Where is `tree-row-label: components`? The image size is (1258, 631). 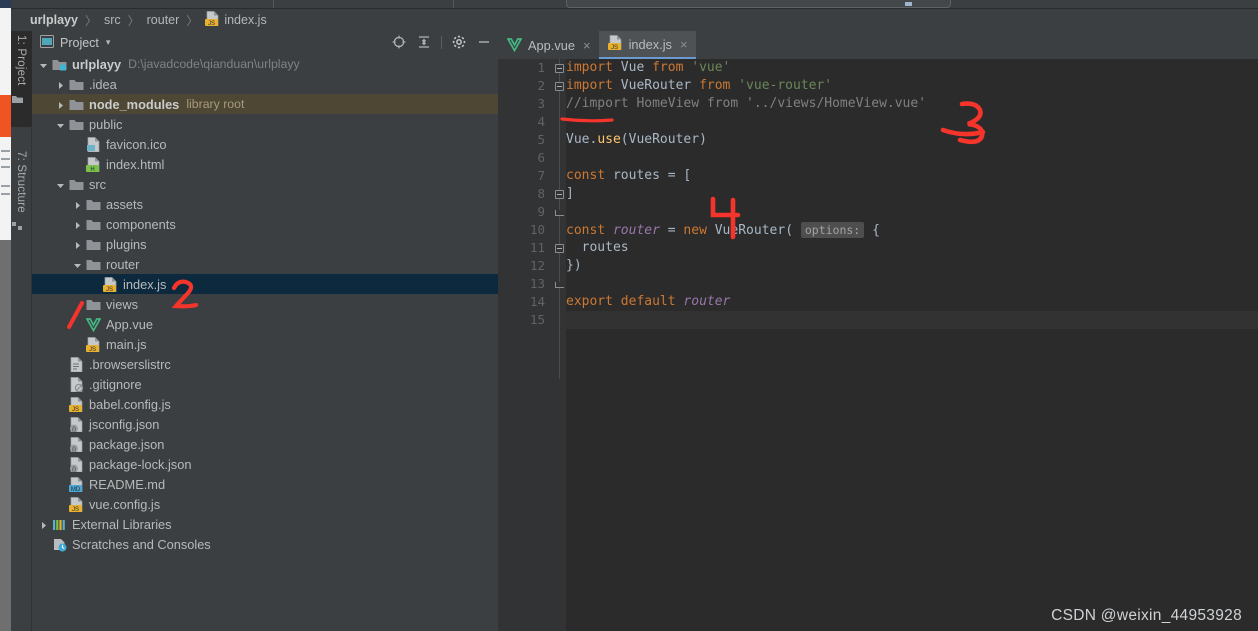 tree-row-label: components is located at coordinates (141, 224).